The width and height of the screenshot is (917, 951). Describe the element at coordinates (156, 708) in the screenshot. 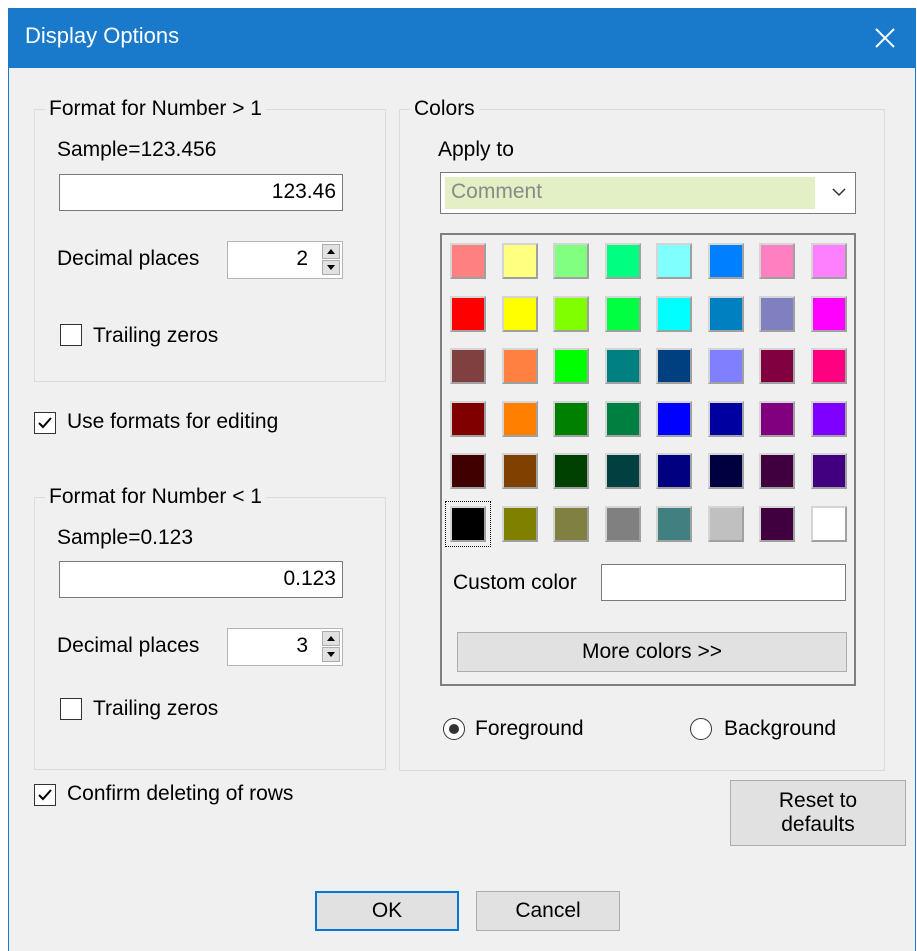

I see `format-lt1-trailing-label: Trailing zeros` at that location.